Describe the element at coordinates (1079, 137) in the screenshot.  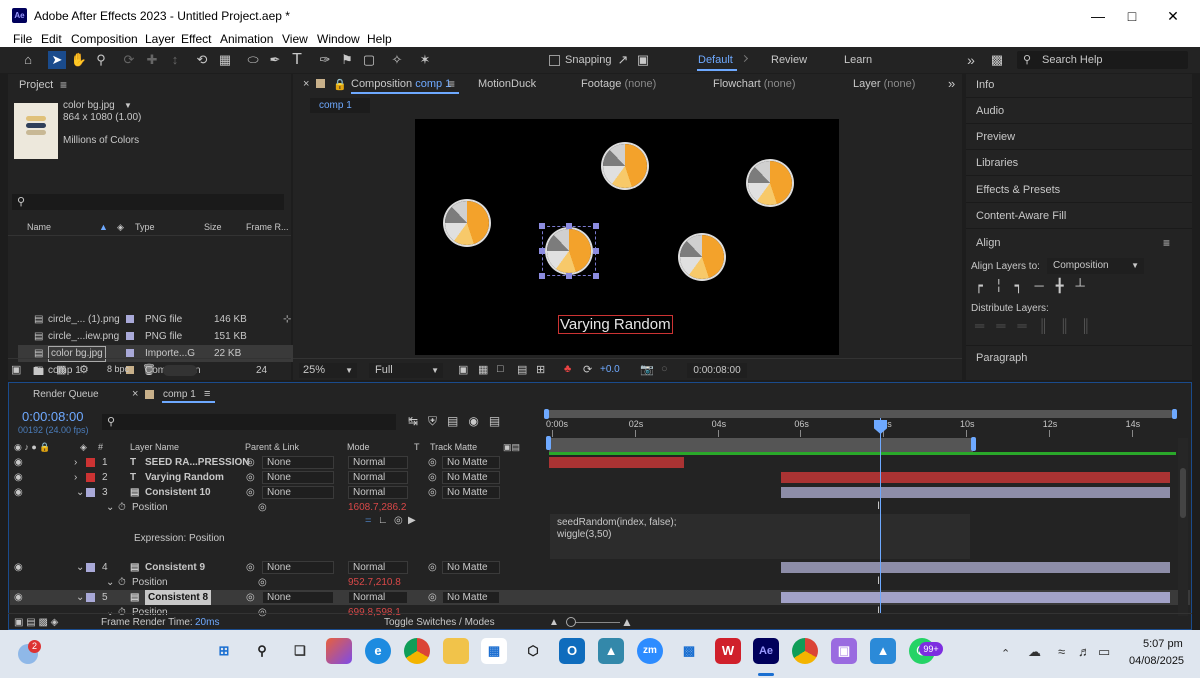
I see `preview-panel: Preview` at that location.